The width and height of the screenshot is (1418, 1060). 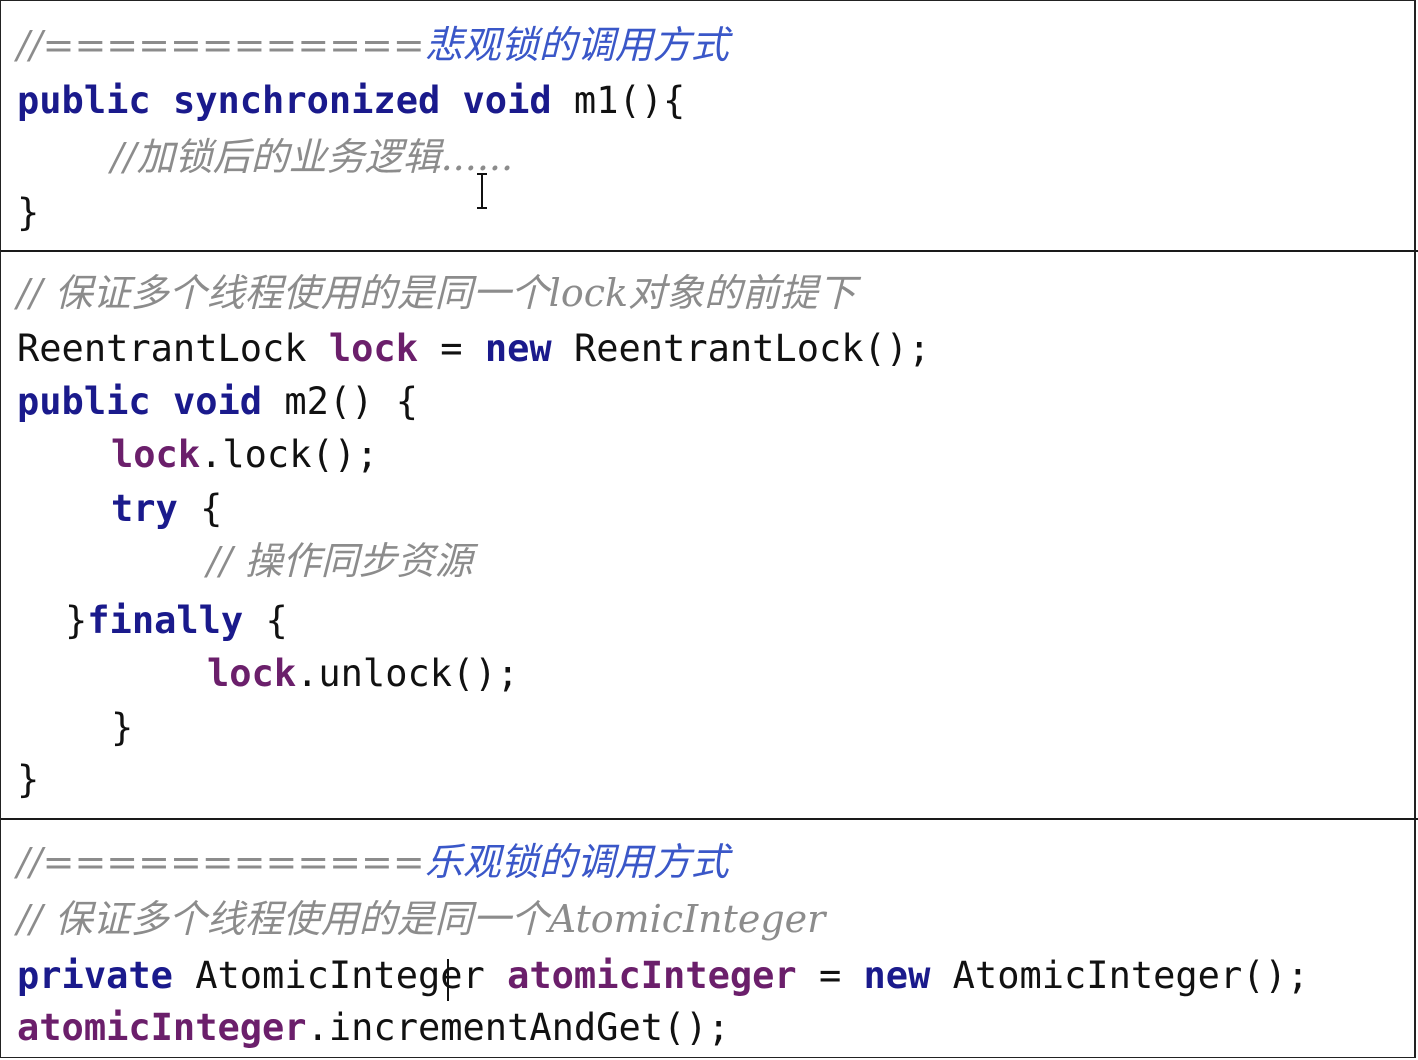 What do you see at coordinates (1131, 975) in the screenshot?
I see `constructor-call: AtomicInteger();` at bounding box center [1131, 975].